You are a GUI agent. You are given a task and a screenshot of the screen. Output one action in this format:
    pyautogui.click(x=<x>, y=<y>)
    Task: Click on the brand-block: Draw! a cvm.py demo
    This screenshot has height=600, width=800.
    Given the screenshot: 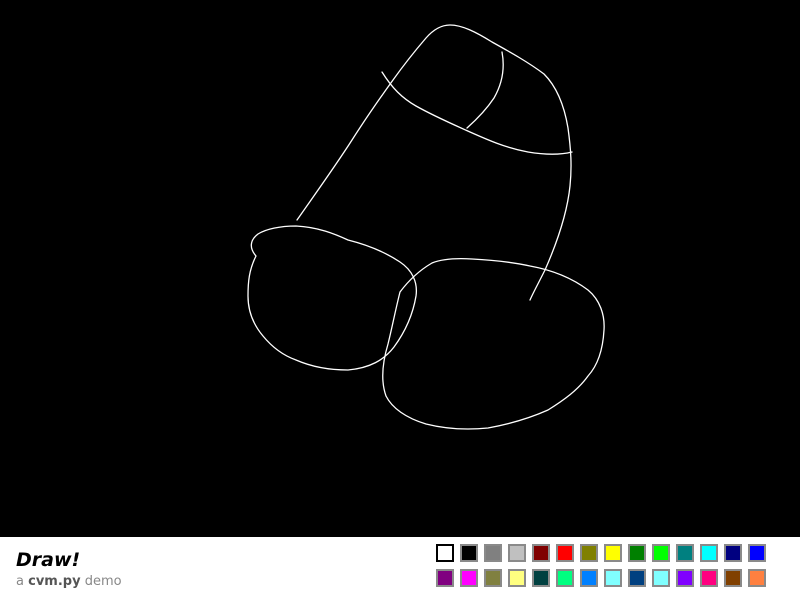 What is the action you would take?
    pyautogui.click(x=69, y=569)
    